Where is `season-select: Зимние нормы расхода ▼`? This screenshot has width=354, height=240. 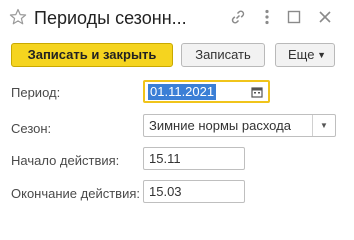 season-select: Зимние нормы расхода ▼ is located at coordinates (239, 125).